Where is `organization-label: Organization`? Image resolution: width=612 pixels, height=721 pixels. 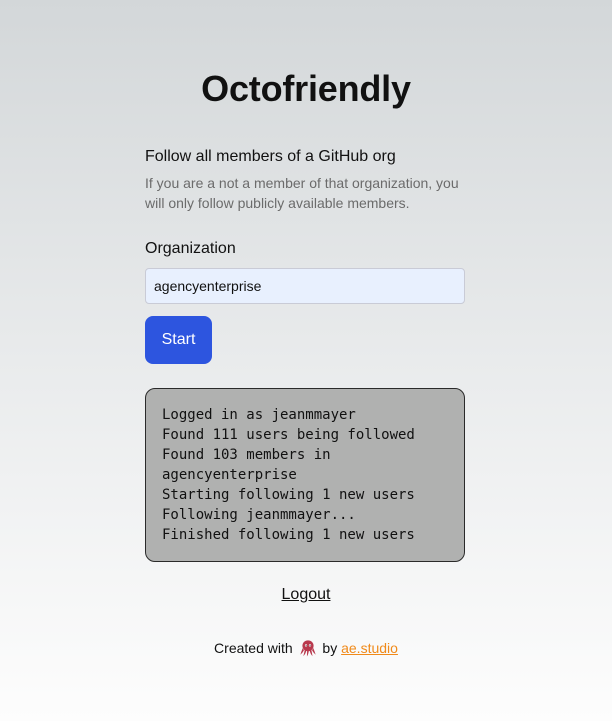 organization-label: Organization is located at coordinates (190, 248).